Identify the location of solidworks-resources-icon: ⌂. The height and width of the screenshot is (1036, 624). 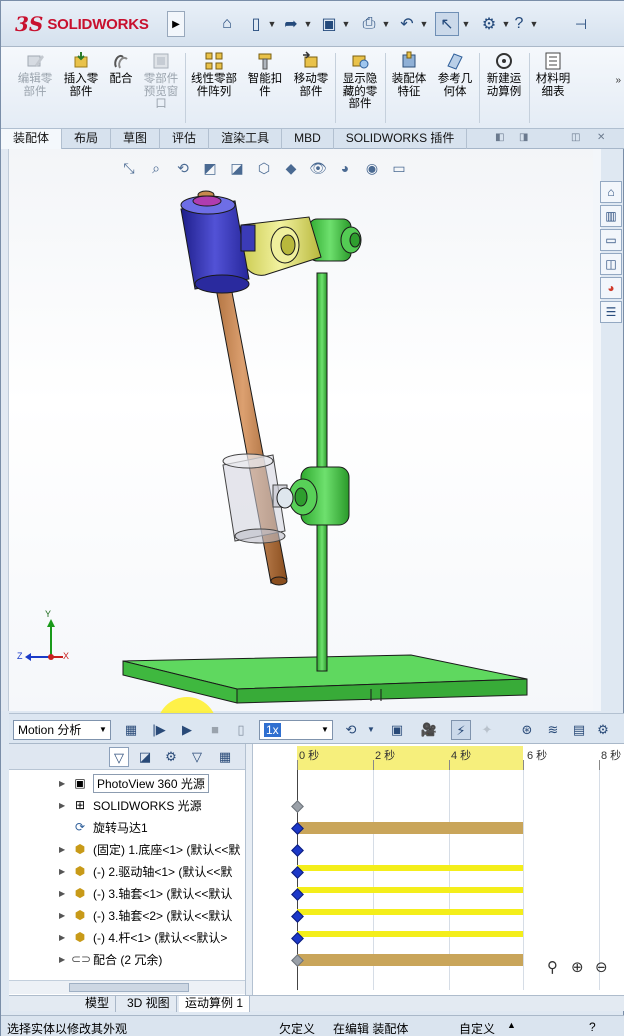
(611, 192).